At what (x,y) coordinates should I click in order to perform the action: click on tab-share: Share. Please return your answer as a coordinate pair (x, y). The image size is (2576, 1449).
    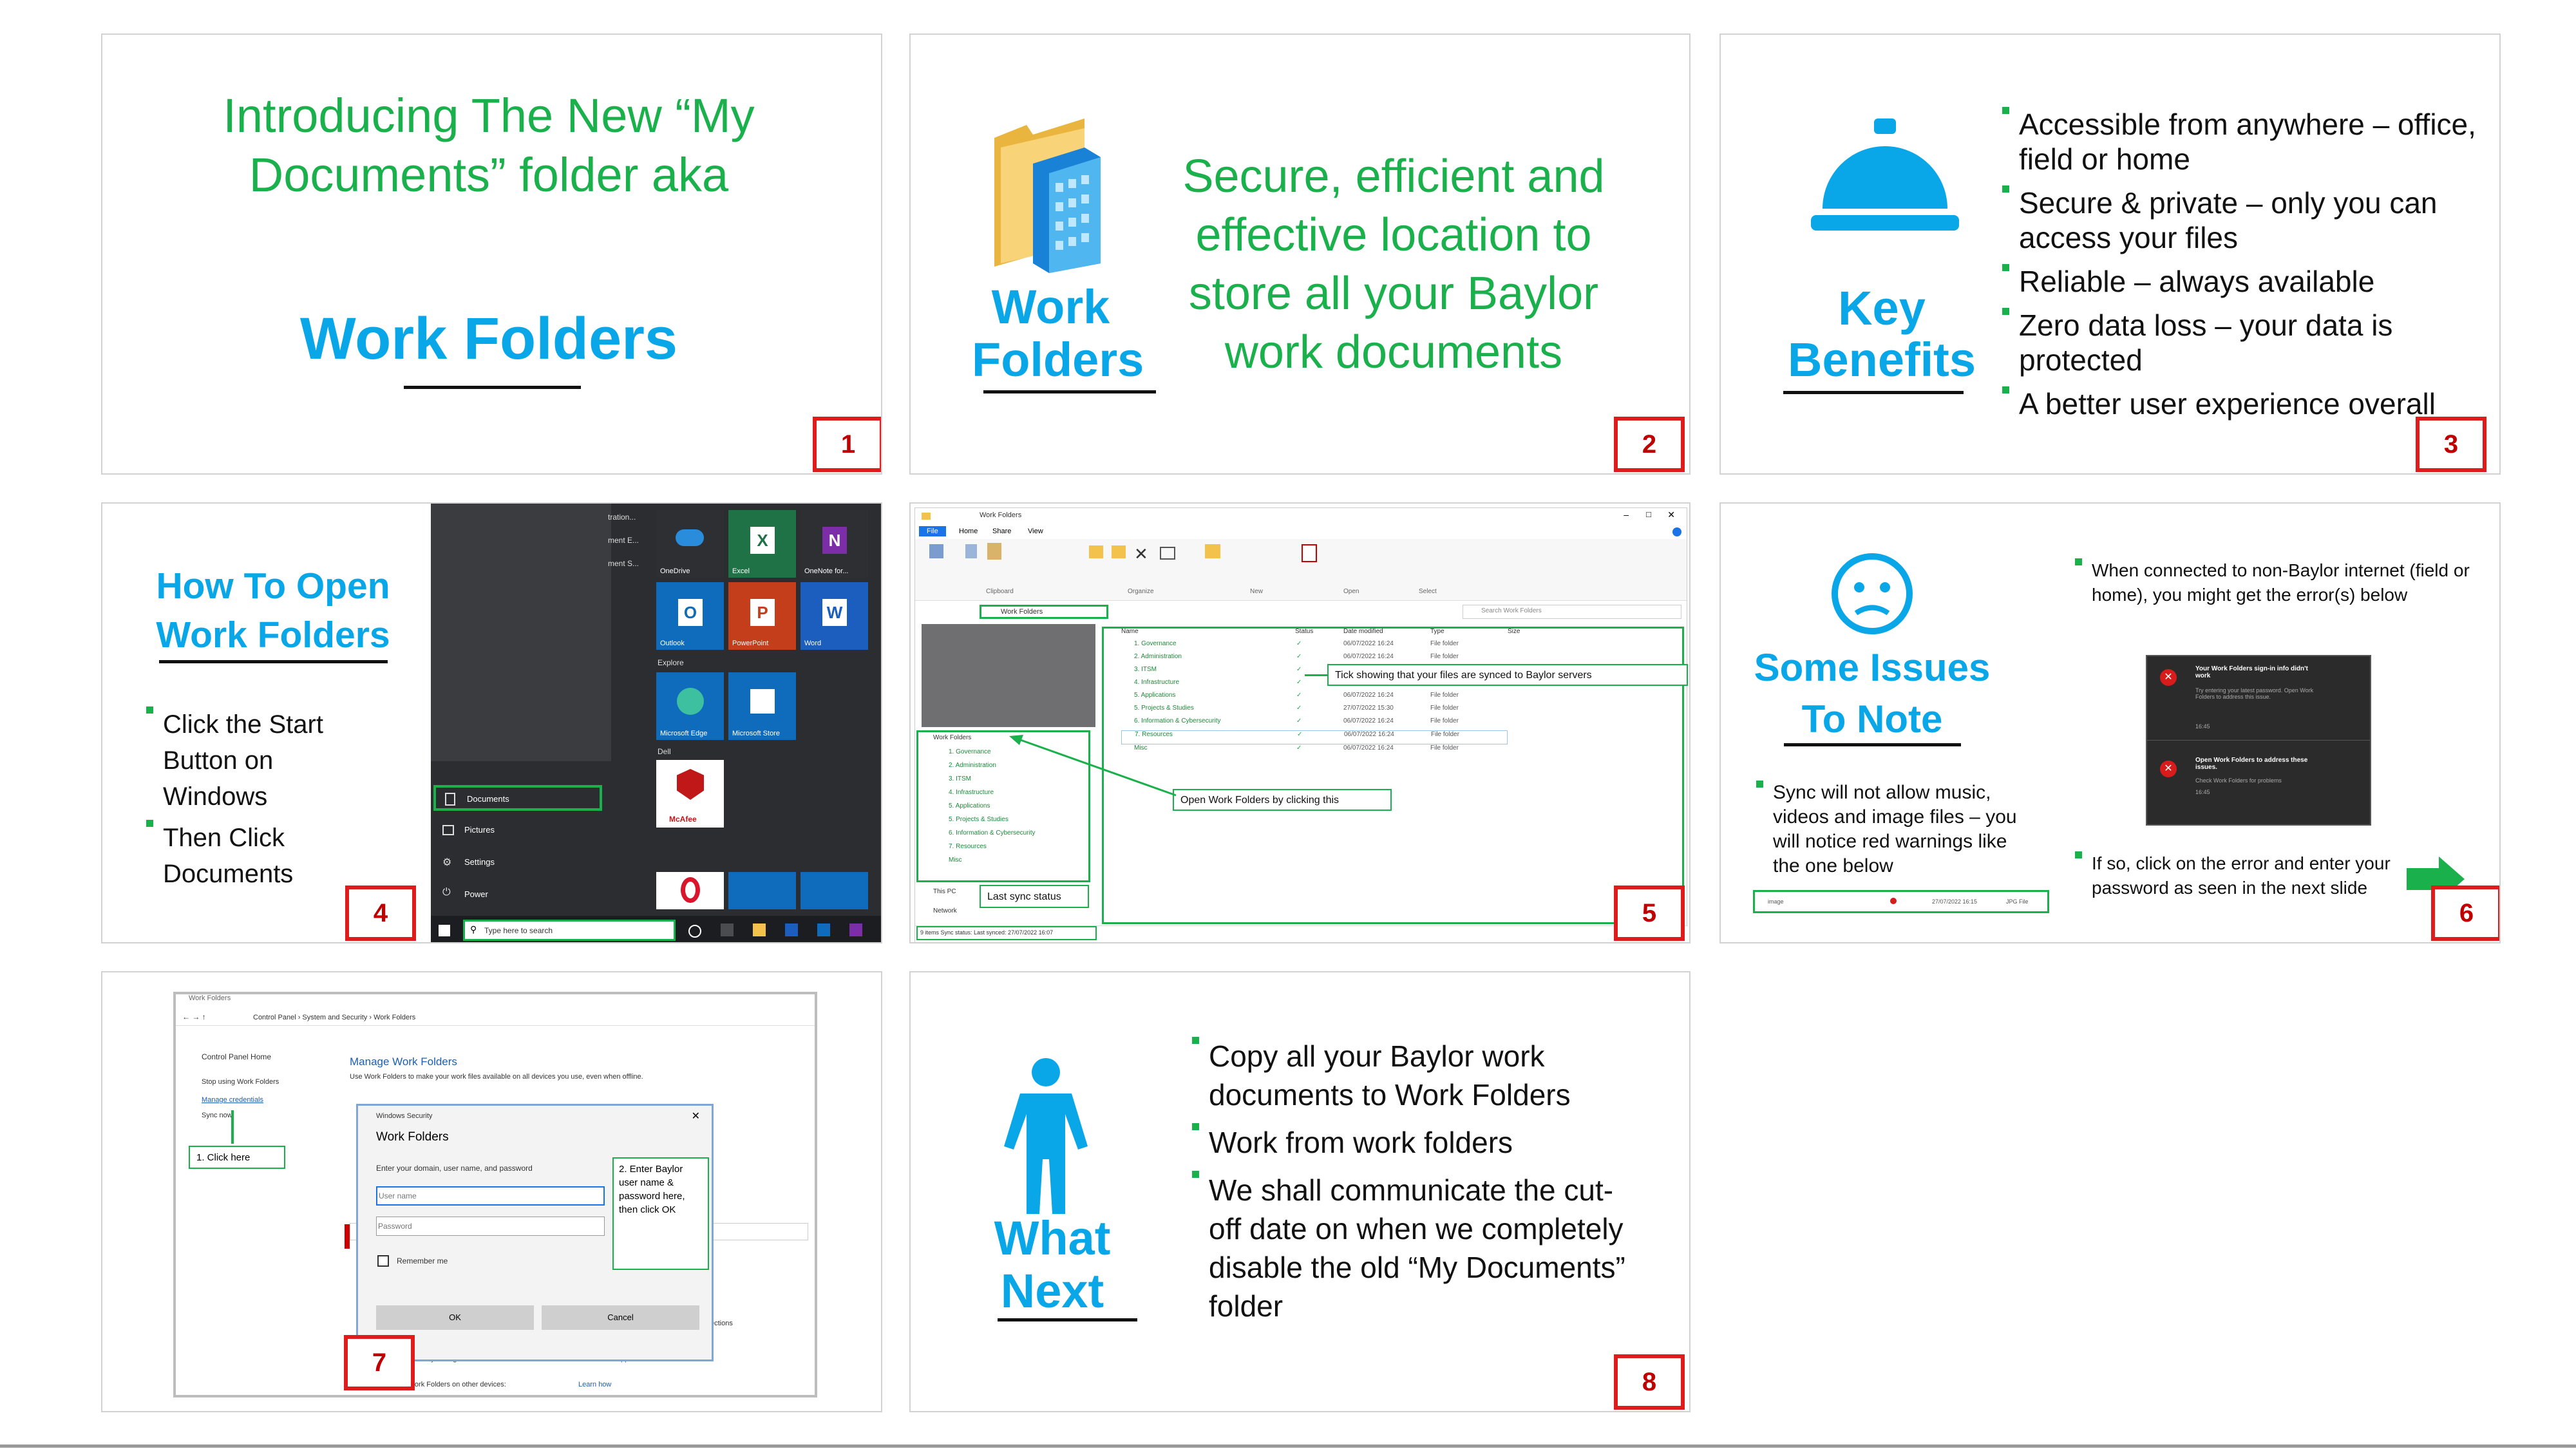
    Looking at the image, I should click on (1002, 531).